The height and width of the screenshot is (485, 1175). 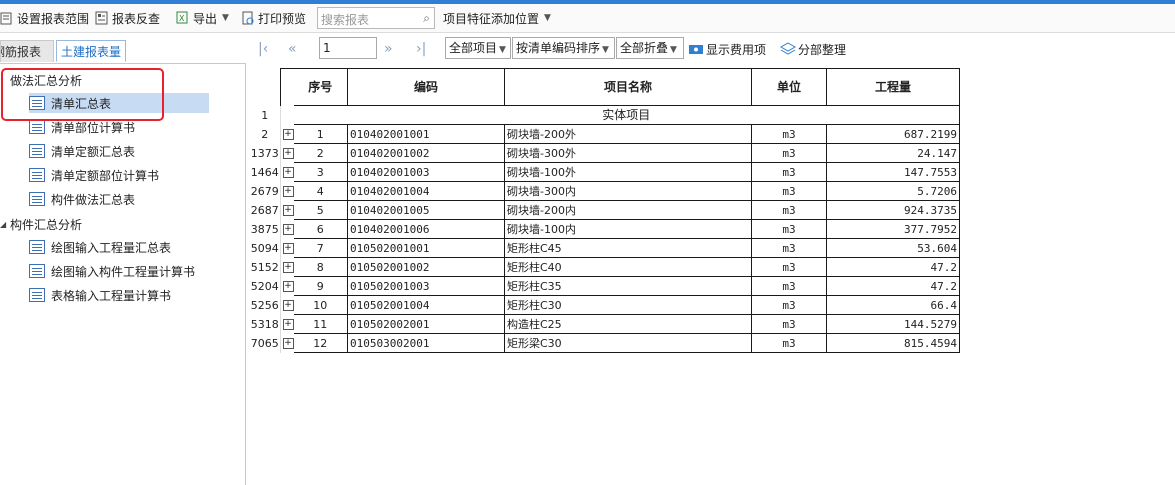 What do you see at coordinates (426, 18) in the screenshot?
I see `search-icon: ⌕` at bounding box center [426, 18].